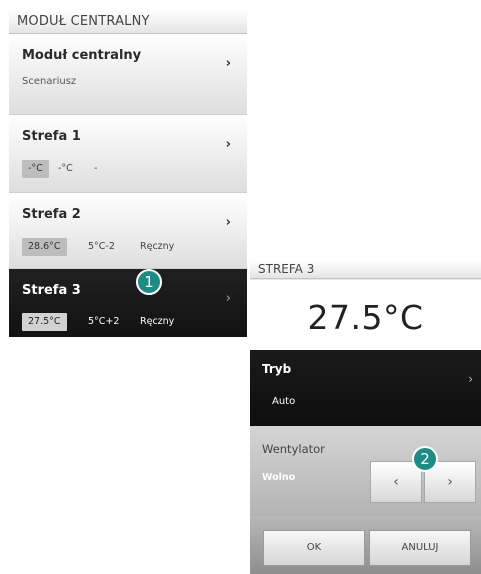 The image size is (481, 574). What do you see at coordinates (65, 168) in the screenshot?
I see `zone-setpoint: -°C` at bounding box center [65, 168].